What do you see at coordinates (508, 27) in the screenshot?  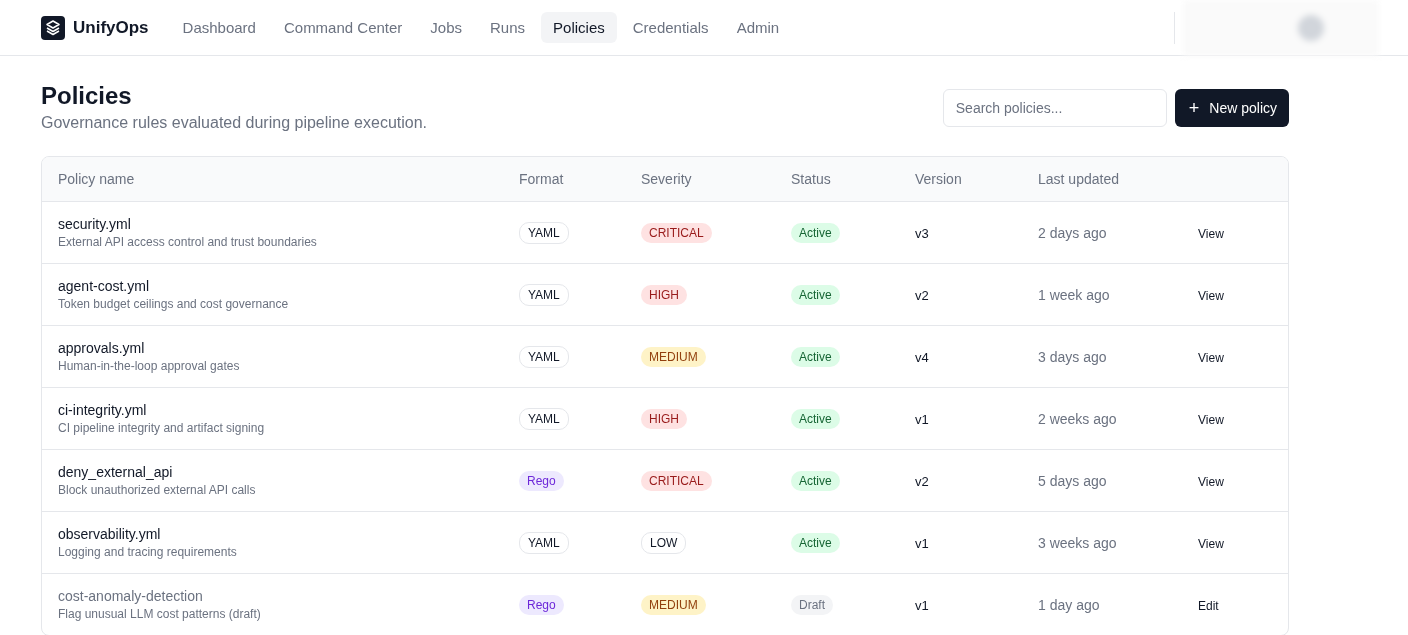 I see `nav-tab: Runs` at bounding box center [508, 27].